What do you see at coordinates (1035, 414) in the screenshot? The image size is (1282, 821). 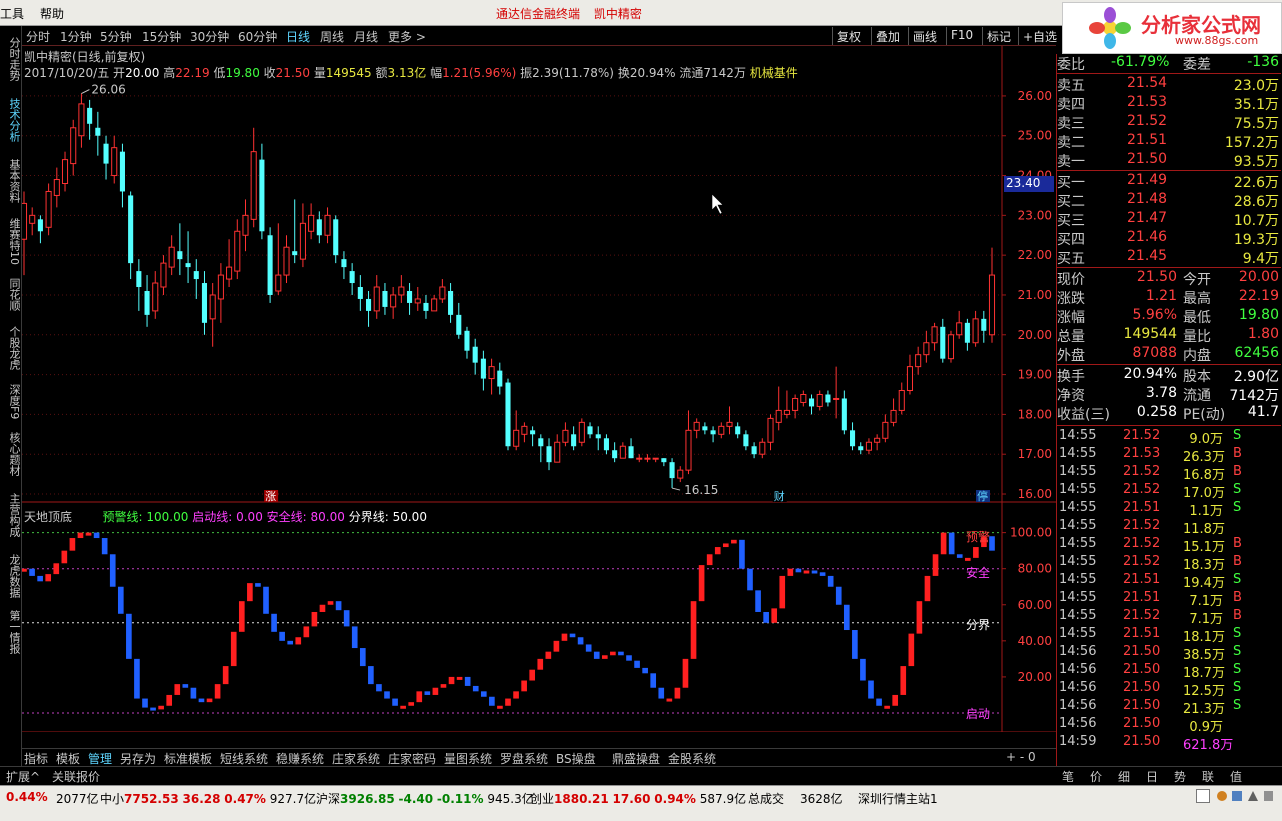 I see `price-tick-label: 18.00` at bounding box center [1035, 414].